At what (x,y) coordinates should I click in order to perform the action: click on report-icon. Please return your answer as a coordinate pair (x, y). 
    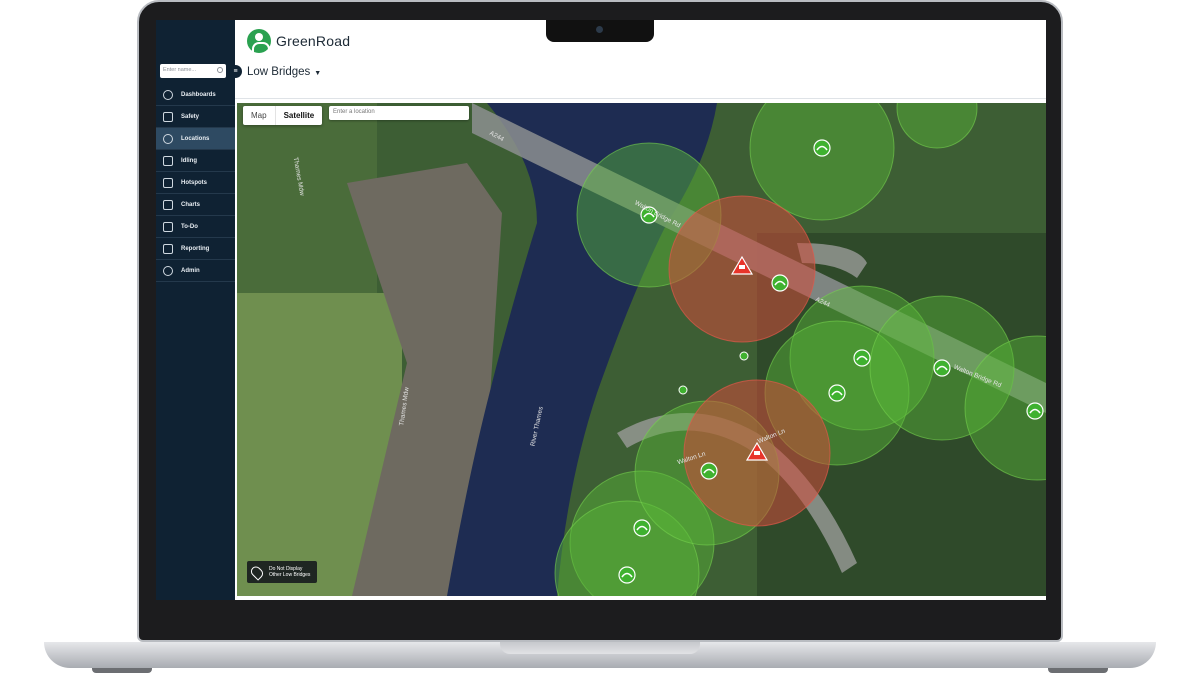
    Looking at the image, I should click on (168, 248).